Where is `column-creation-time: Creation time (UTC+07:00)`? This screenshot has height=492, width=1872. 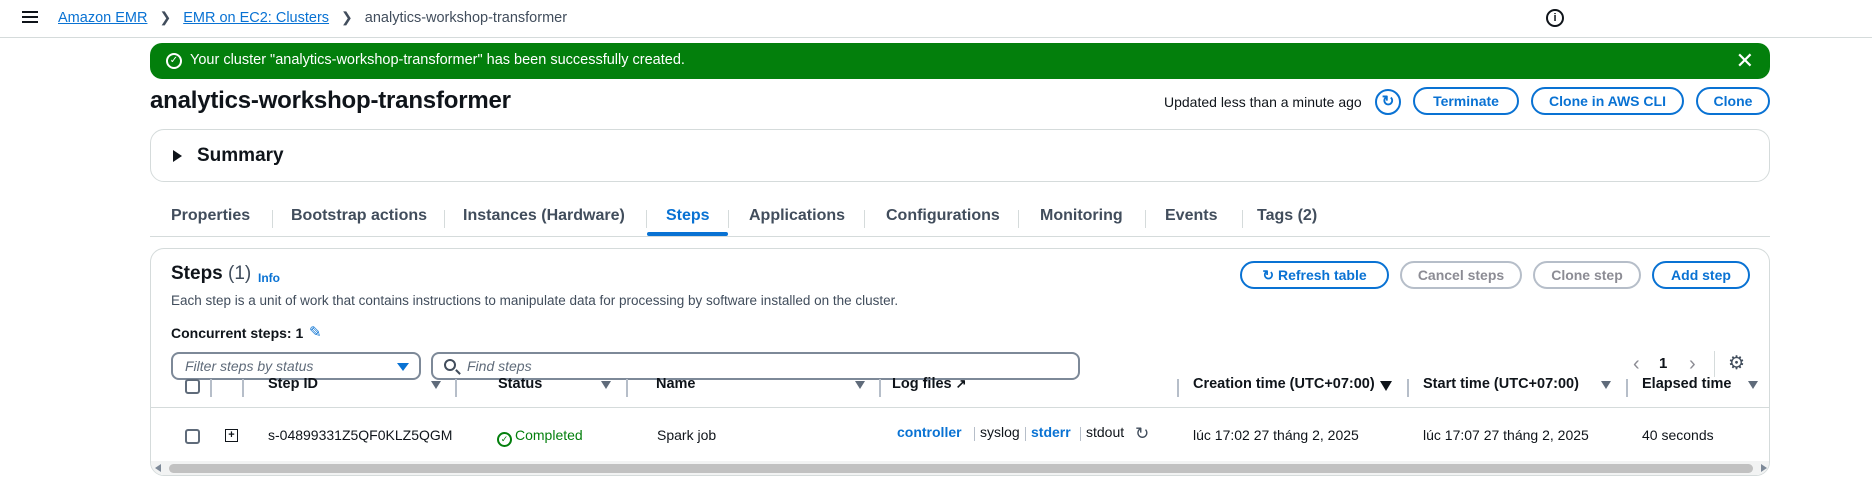
column-creation-time: Creation time (UTC+07:00) is located at coordinates (1284, 384).